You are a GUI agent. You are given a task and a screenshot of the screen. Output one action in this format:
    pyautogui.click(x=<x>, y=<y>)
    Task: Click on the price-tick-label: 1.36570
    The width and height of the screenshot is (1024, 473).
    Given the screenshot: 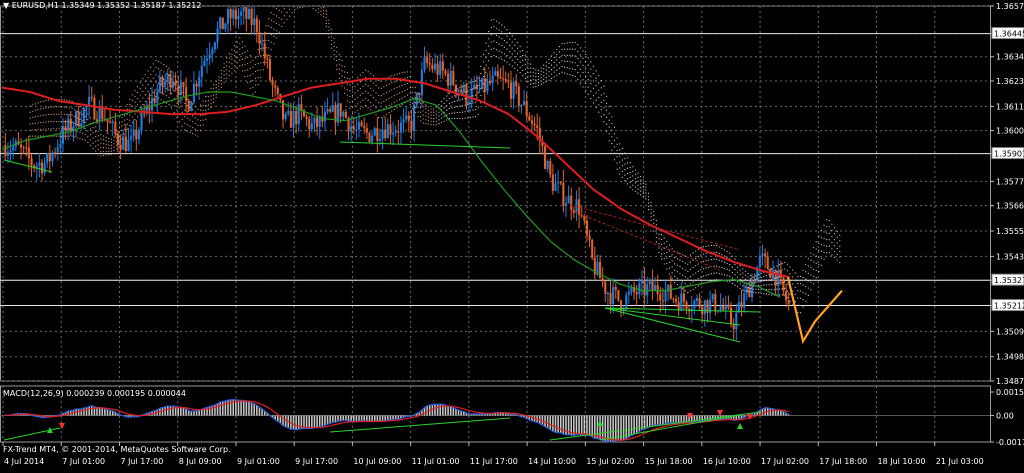 What is the action you would take?
    pyautogui.click(x=1010, y=6)
    